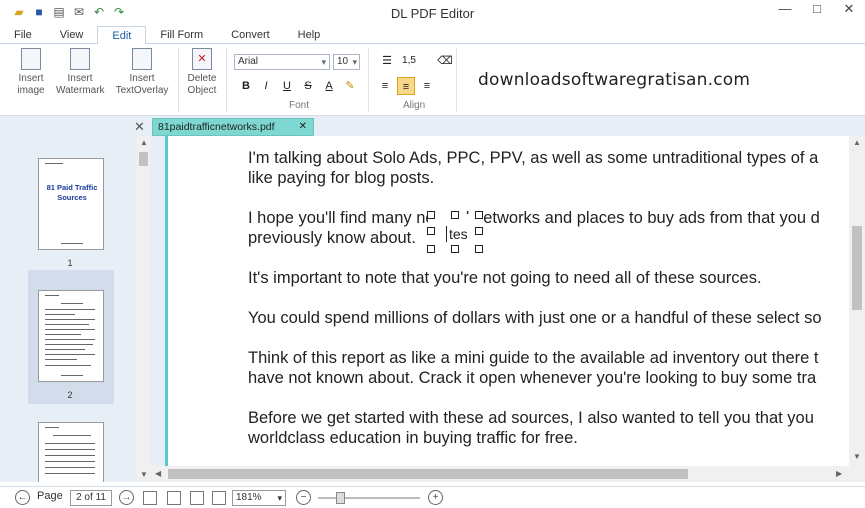  Describe the element at coordinates (308, 86) in the screenshot. I see `strikethrough-button: S` at that location.